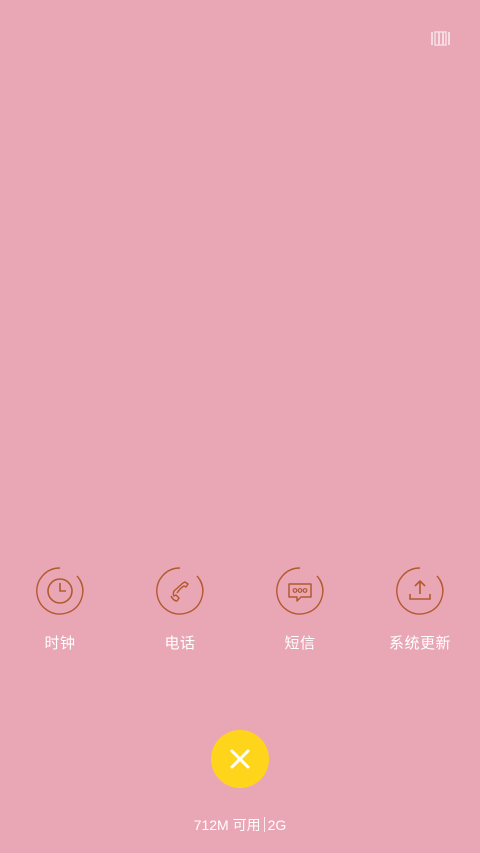 The image size is (480, 853). Describe the element at coordinates (420, 591) in the screenshot. I see `upload-icon` at that location.